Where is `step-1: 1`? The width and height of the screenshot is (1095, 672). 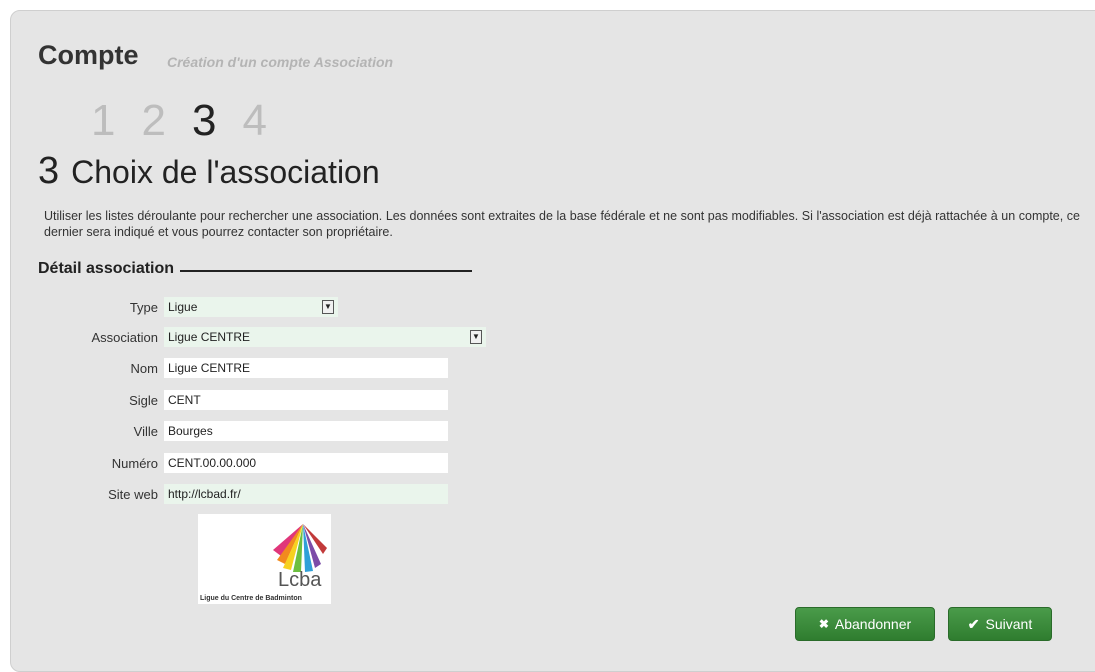
step-1: 1 is located at coordinates (103, 121).